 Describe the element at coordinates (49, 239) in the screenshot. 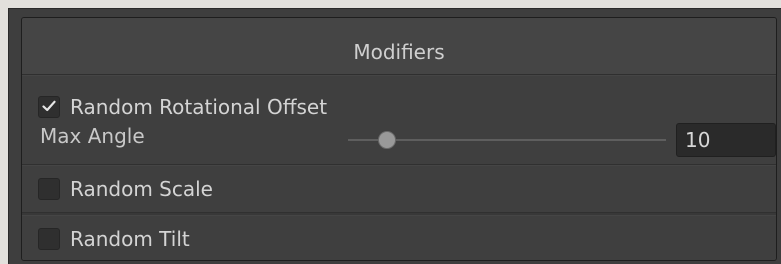

I see `random-tilt-checkbox` at that location.